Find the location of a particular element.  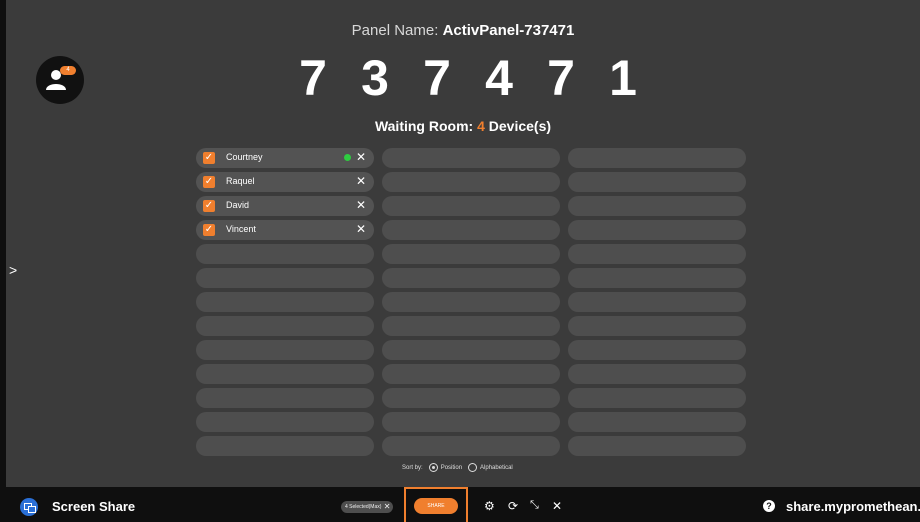

device-name: Courtney is located at coordinates (244, 157).